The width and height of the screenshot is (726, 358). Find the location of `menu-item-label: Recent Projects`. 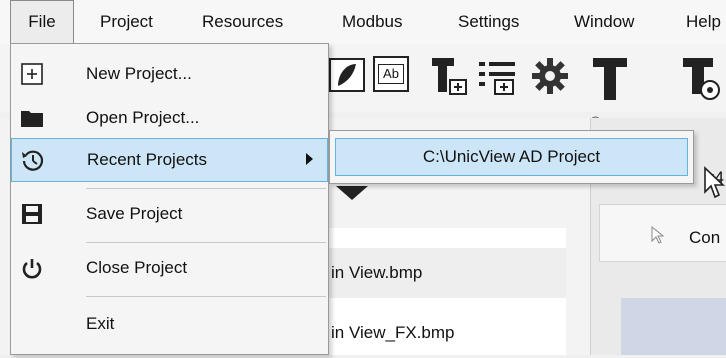

menu-item-label: Recent Projects is located at coordinates (147, 159).